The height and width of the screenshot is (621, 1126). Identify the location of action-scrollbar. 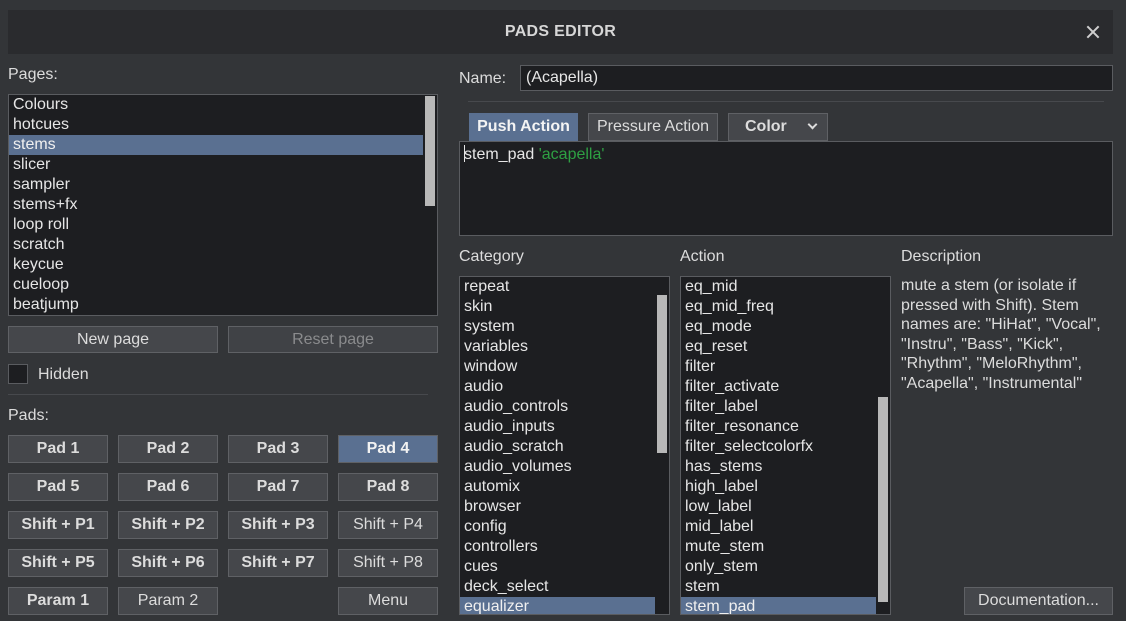
(883, 445).